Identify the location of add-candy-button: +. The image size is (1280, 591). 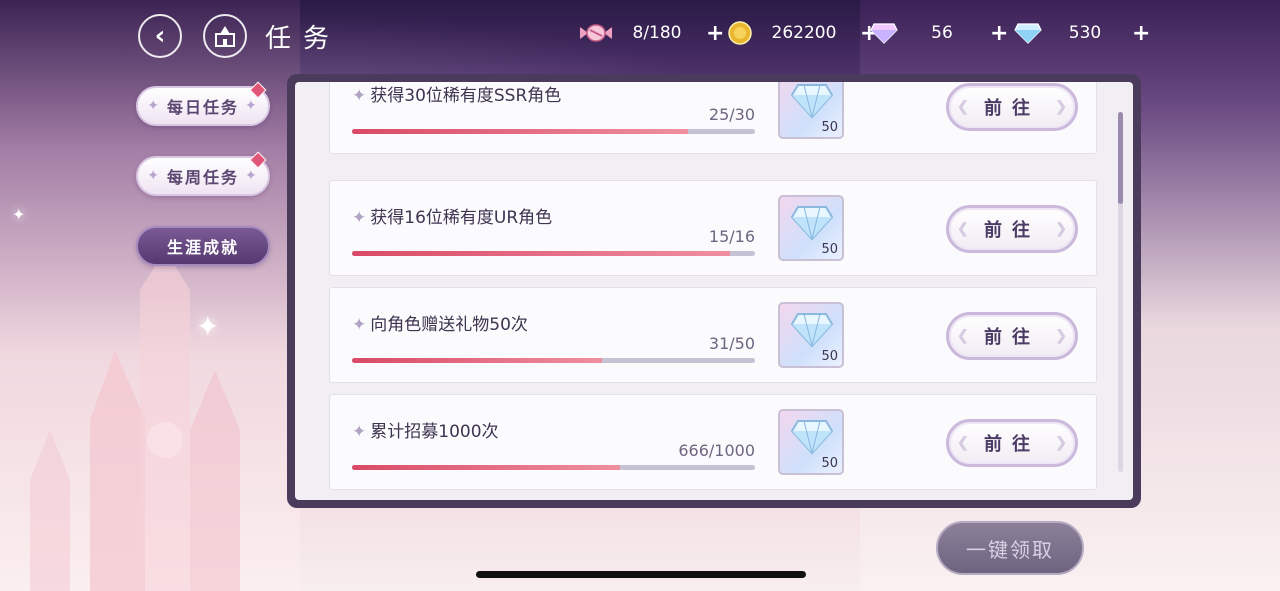
(715, 33).